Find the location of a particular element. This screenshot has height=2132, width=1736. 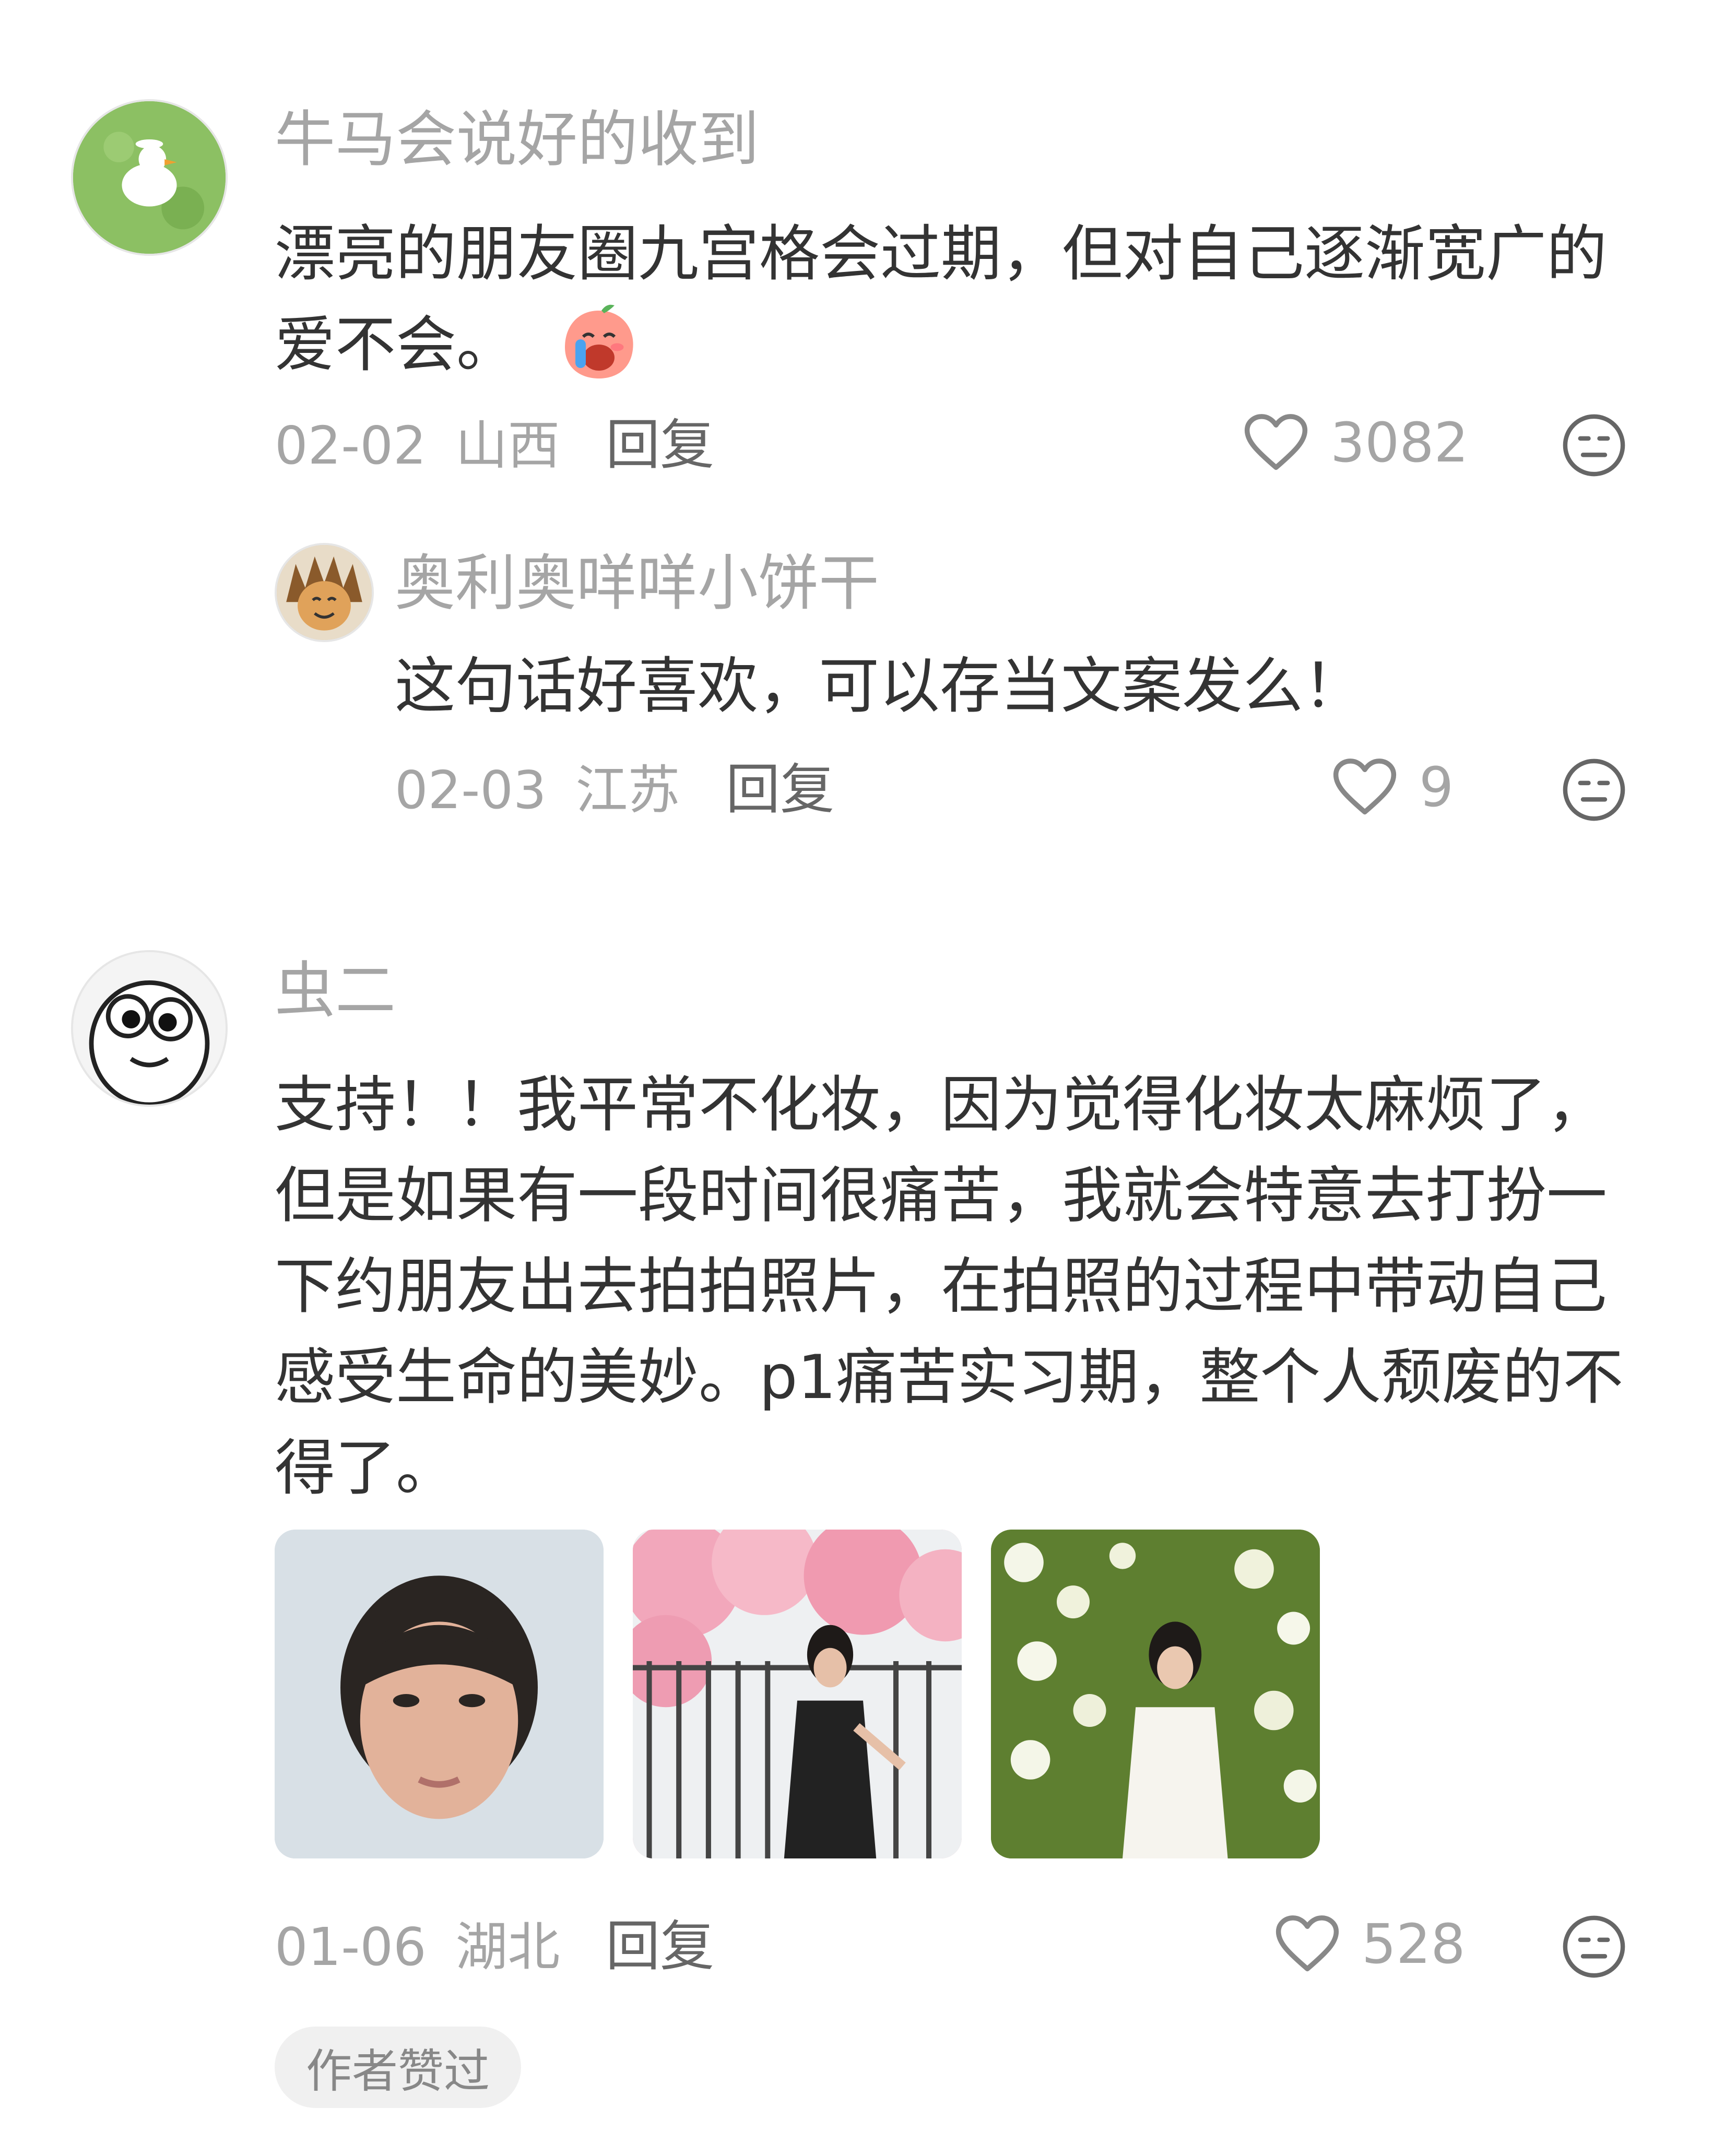

comment-date: 02-03 is located at coordinates (471, 791).